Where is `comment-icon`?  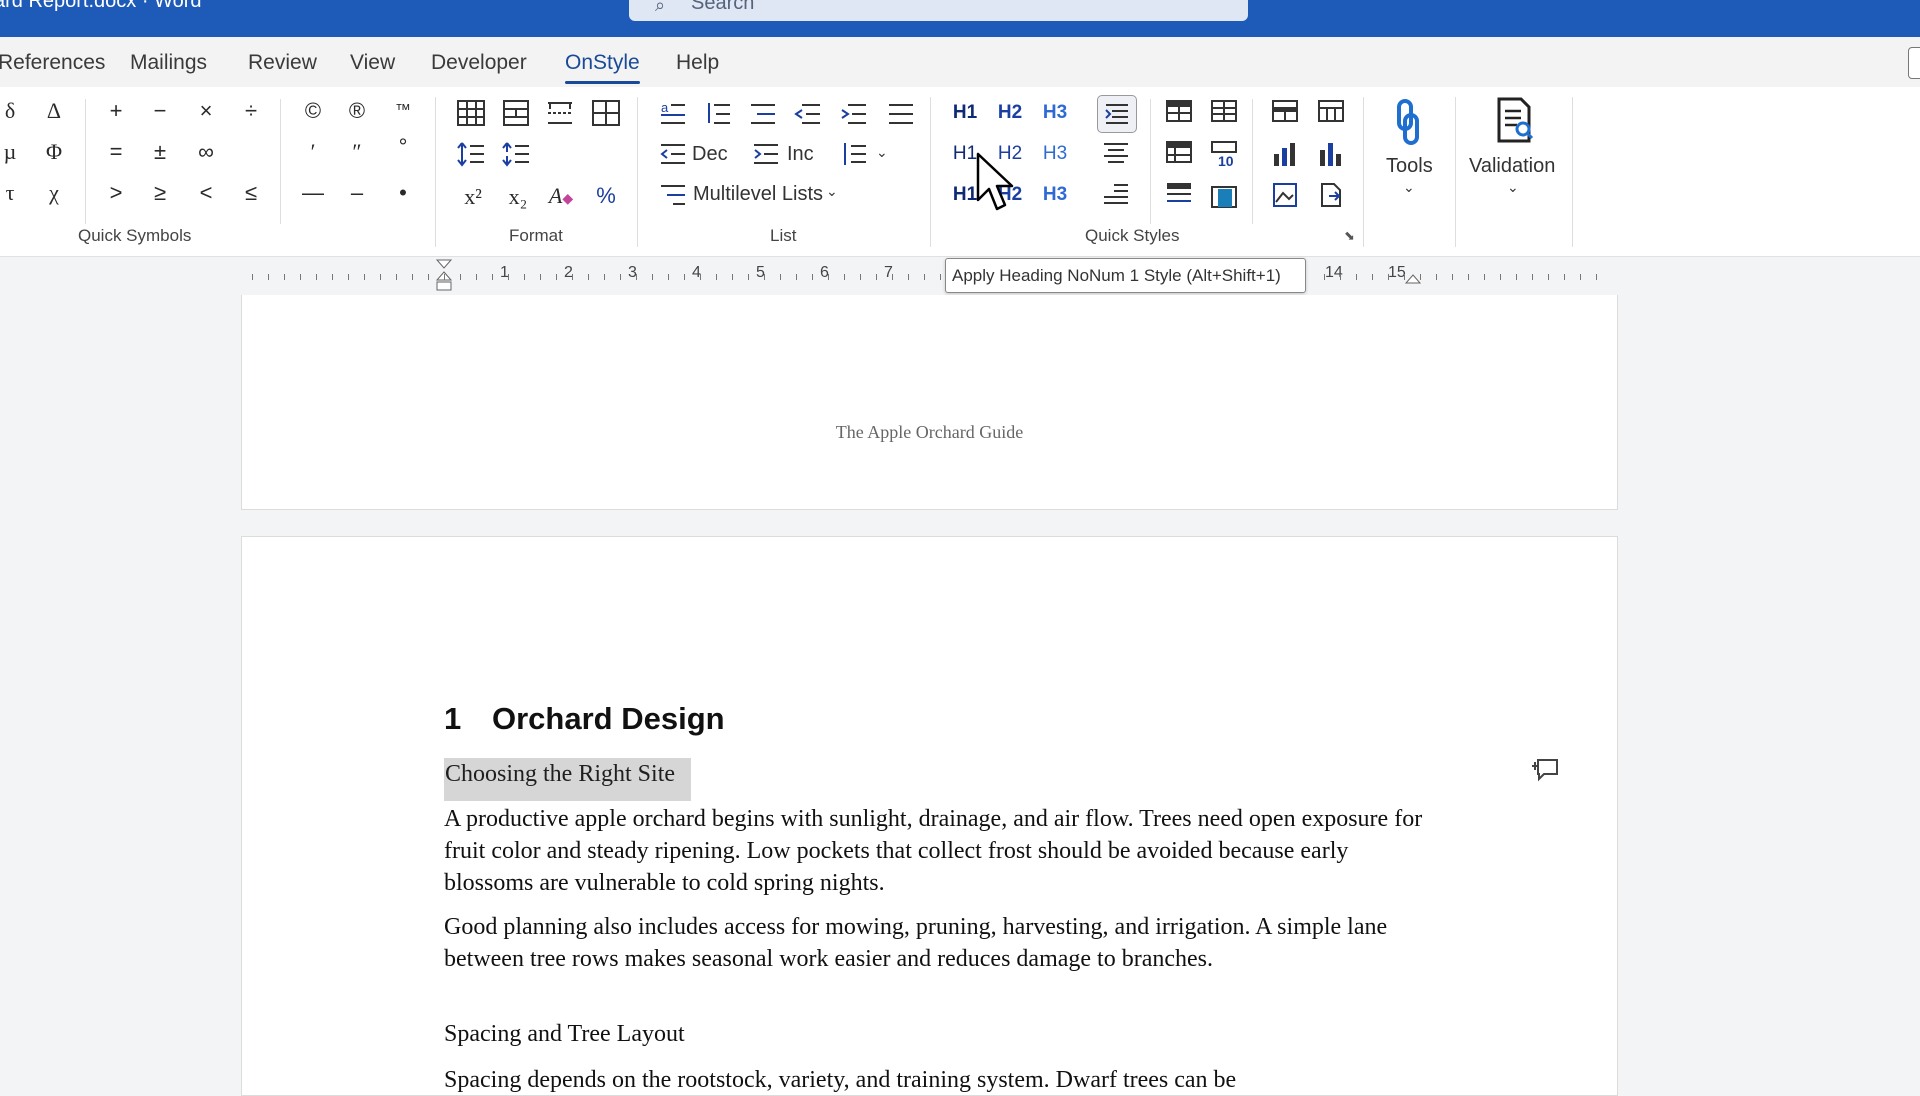 comment-icon is located at coordinates (1546, 770).